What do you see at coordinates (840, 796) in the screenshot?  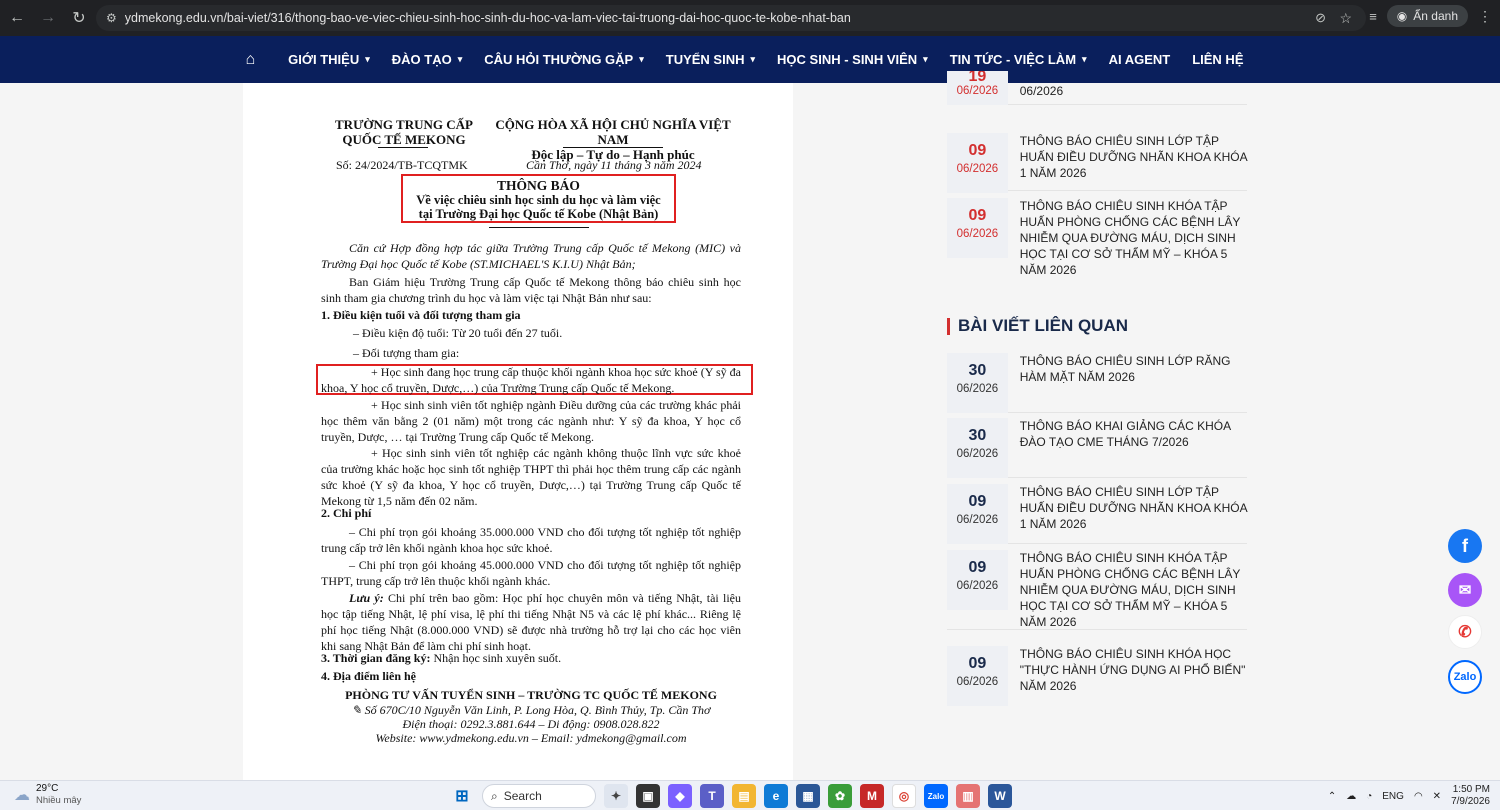 I see `app-icon: ✿` at bounding box center [840, 796].